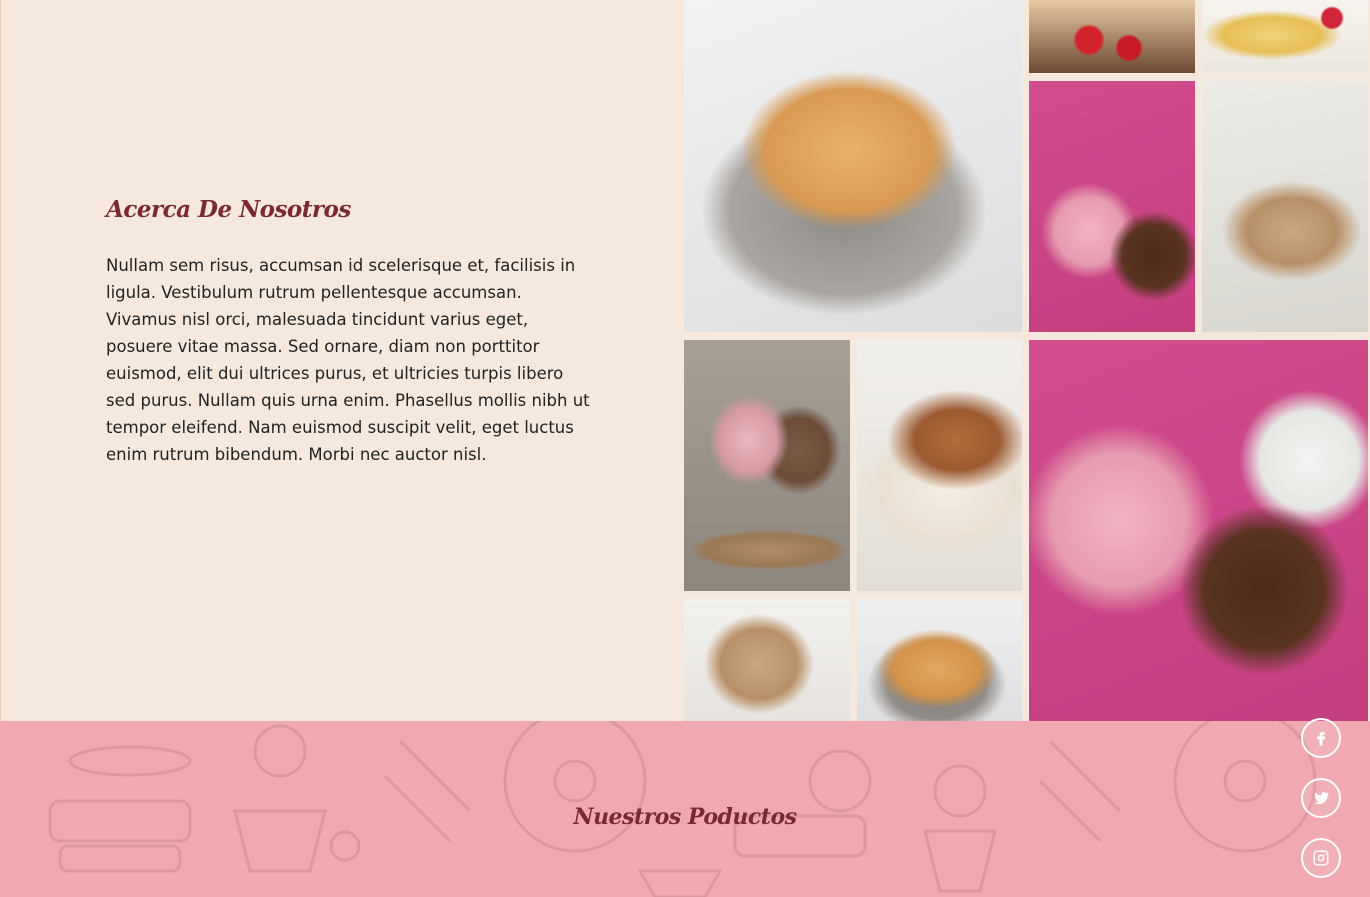 This screenshot has height=897, width=1370. What do you see at coordinates (685, 817) in the screenshot?
I see `products-title: Nuestros Poductos` at bounding box center [685, 817].